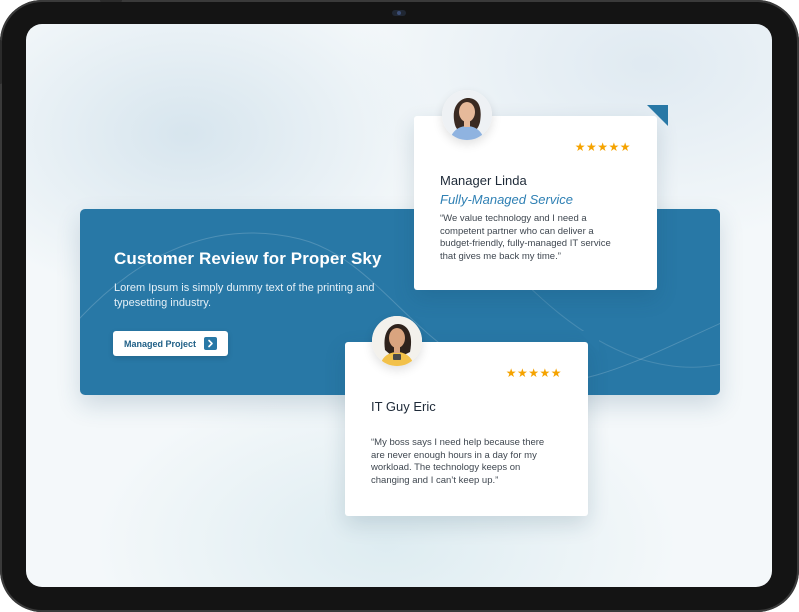 Image resolution: width=799 pixels, height=612 pixels. Describe the element at coordinates (248, 258) in the screenshot. I see `banner-title: Customer Review for Proper Sky` at that location.